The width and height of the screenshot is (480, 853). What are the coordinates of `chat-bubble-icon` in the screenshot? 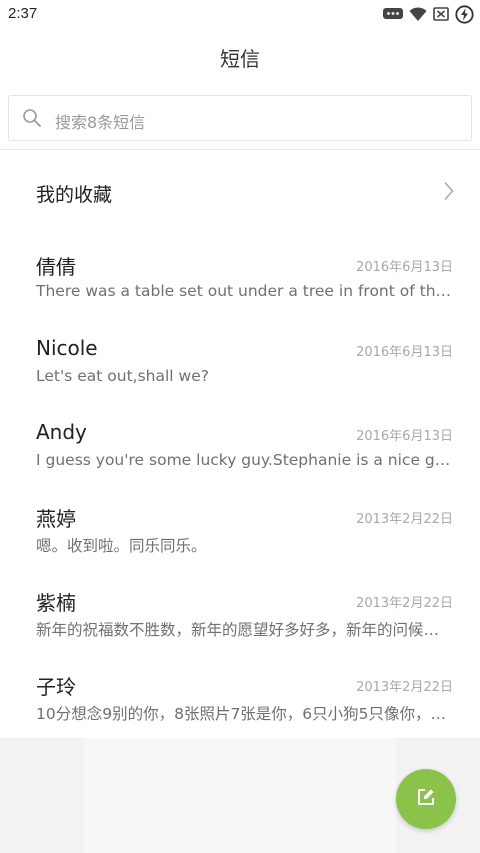 It's located at (393, 14).